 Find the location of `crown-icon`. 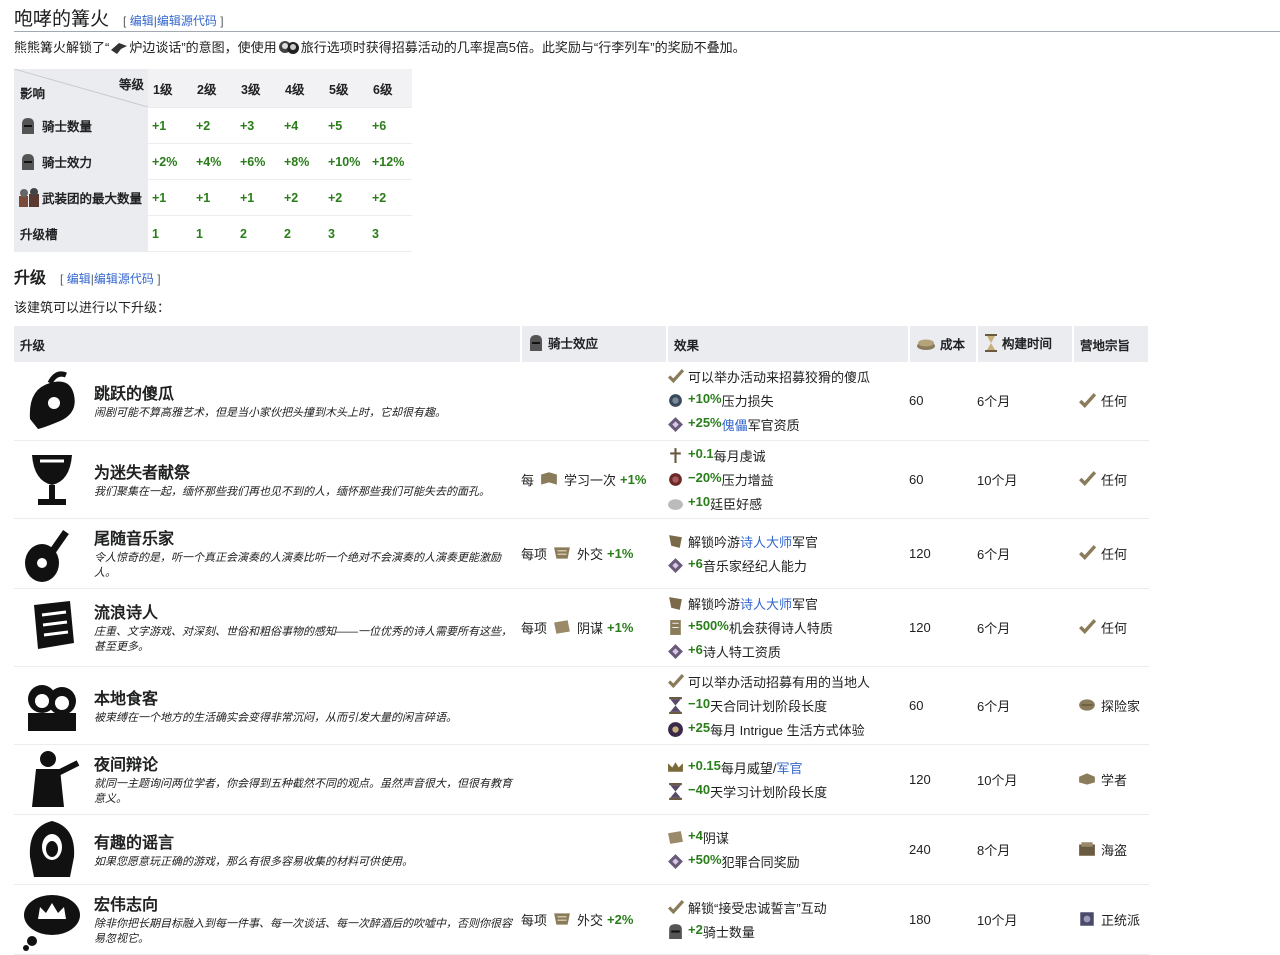

crown-icon is located at coordinates (675, 766).